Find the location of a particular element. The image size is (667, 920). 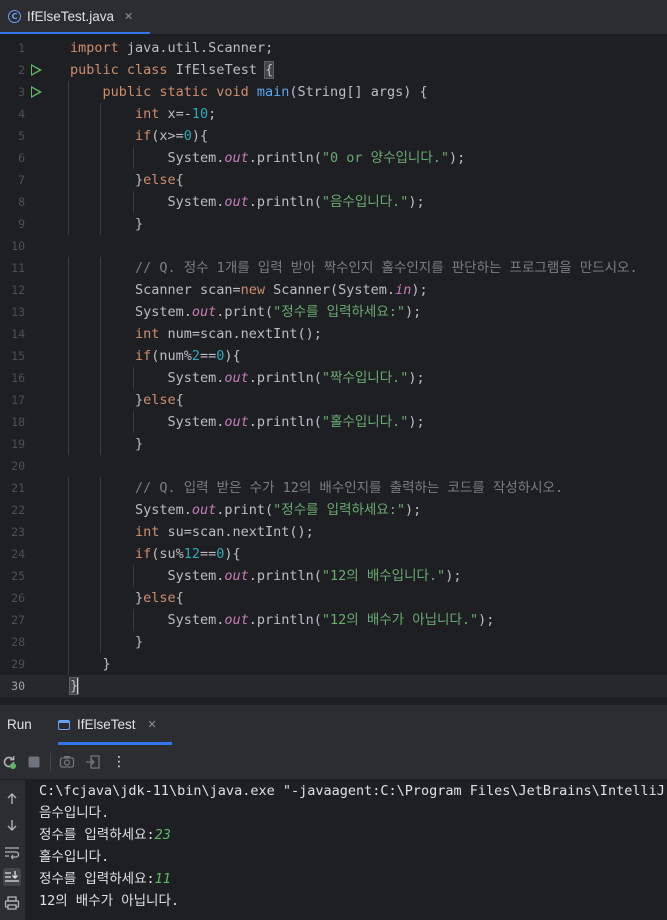

console-line: 정수를 입력하세요:23 is located at coordinates (105, 835).